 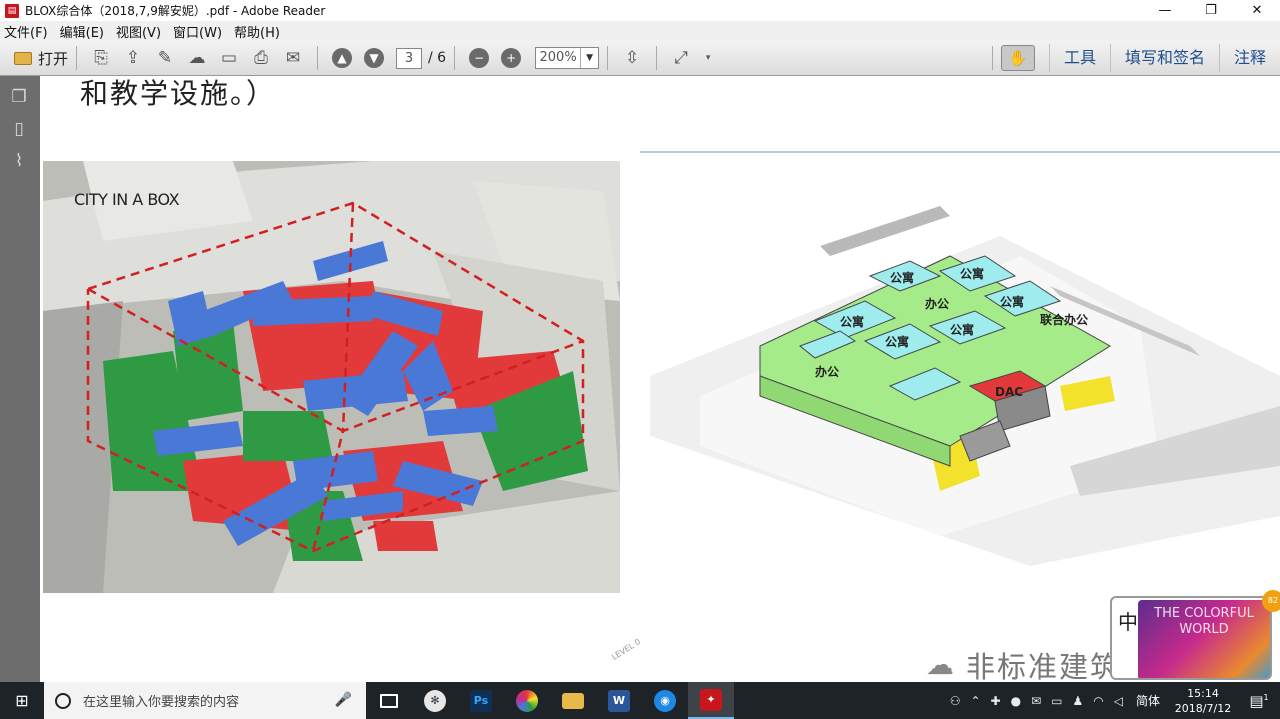 What do you see at coordinates (23, 58) in the screenshot?
I see `folder-icon` at bounding box center [23, 58].